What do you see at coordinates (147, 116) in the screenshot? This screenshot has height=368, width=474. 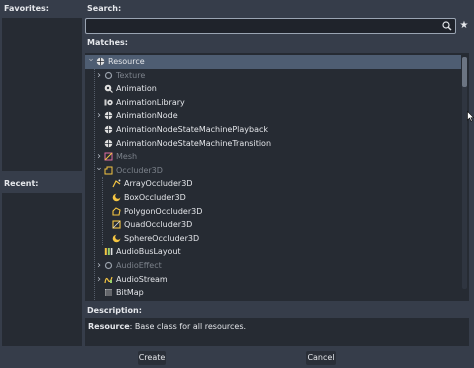 I see `tree-item-label: AnimationNode` at bounding box center [147, 116].